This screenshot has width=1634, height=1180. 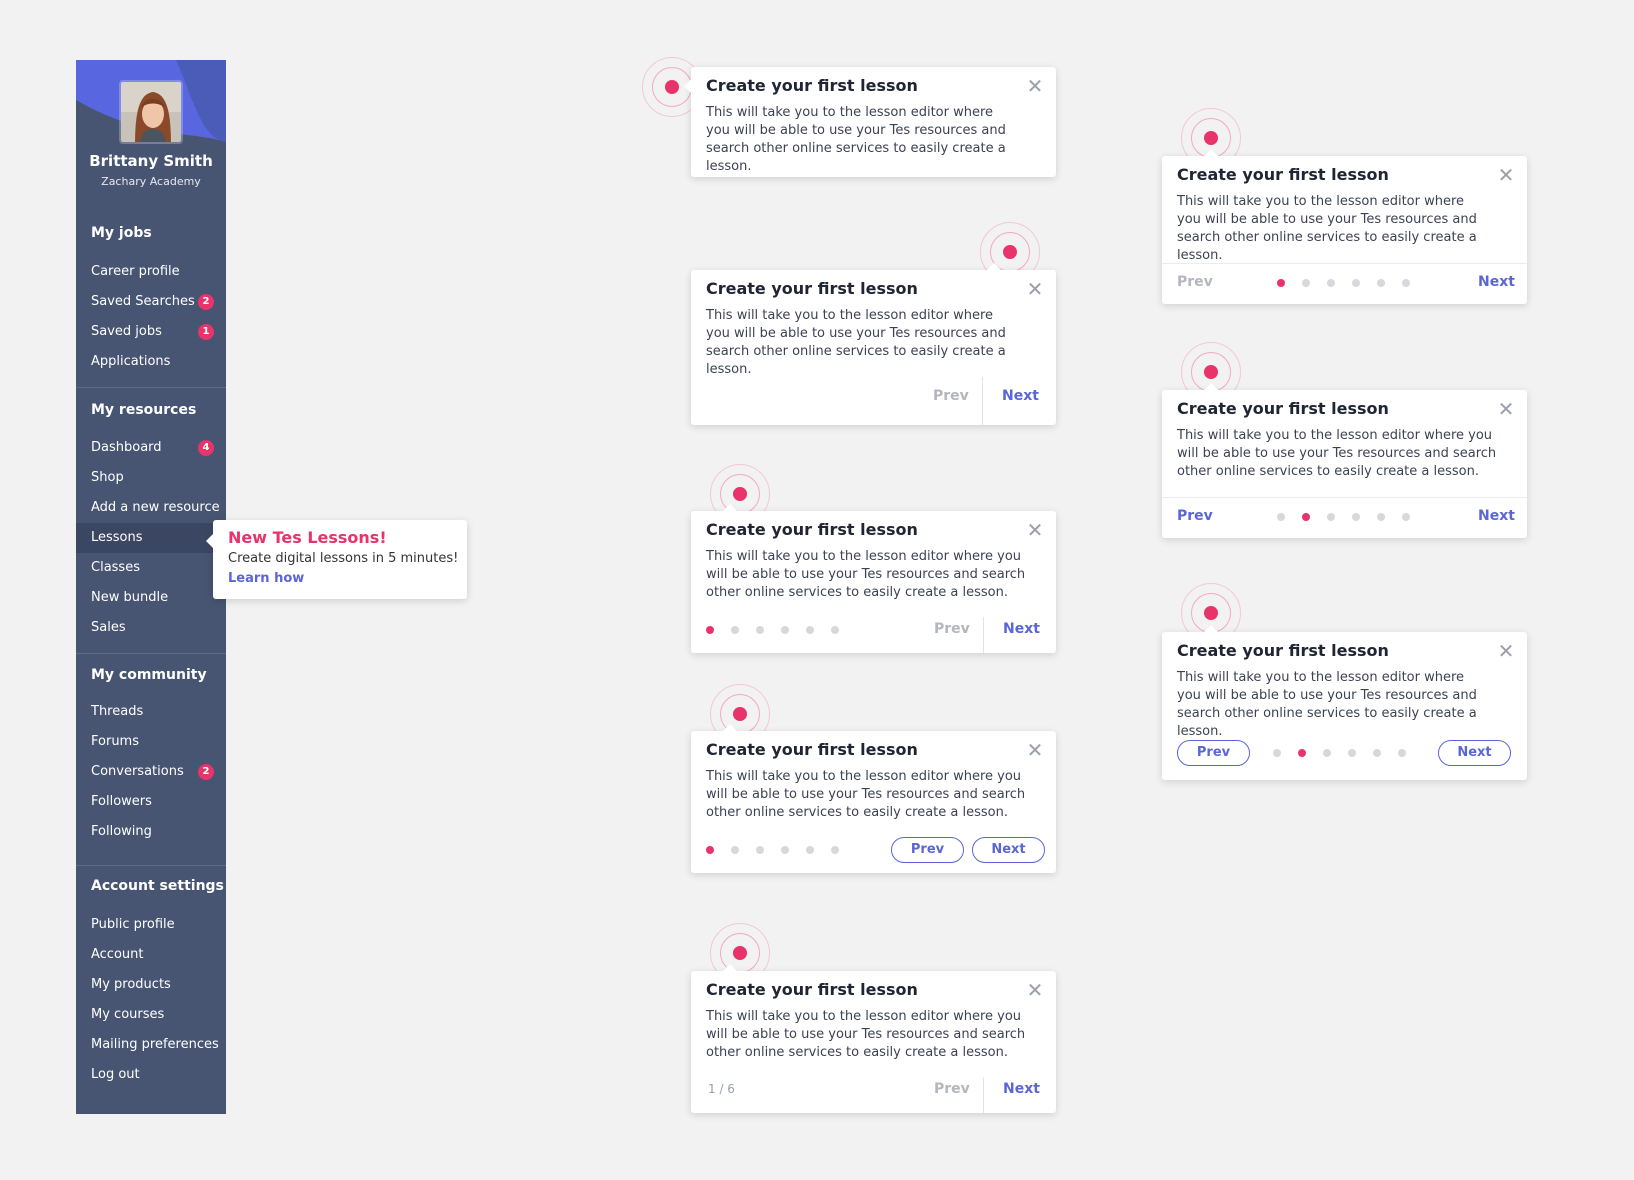 What do you see at coordinates (151, 478) in the screenshot?
I see `sidebar-item-shop: Shop` at bounding box center [151, 478].